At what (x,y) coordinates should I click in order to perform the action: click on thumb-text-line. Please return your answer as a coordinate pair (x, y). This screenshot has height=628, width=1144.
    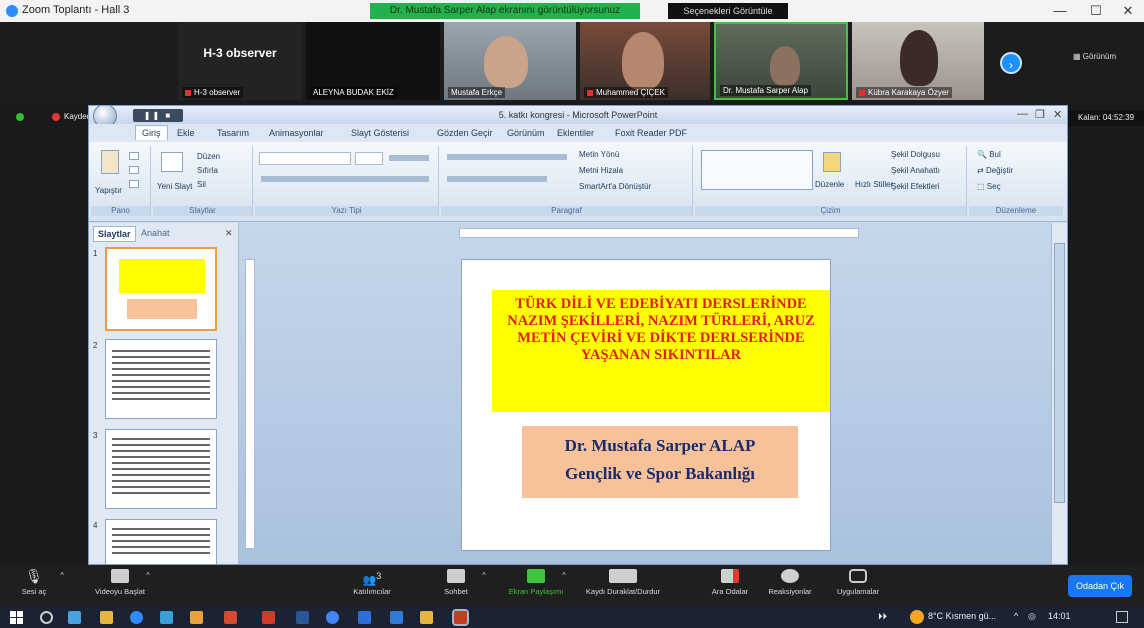
    Looking at the image, I should click on (161, 541).